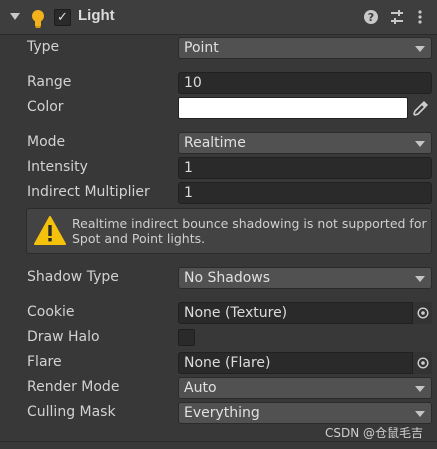 This screenshot has width=437, height=449. I want to click on component-enabled-checkbox: ✓, so click(62, 17).